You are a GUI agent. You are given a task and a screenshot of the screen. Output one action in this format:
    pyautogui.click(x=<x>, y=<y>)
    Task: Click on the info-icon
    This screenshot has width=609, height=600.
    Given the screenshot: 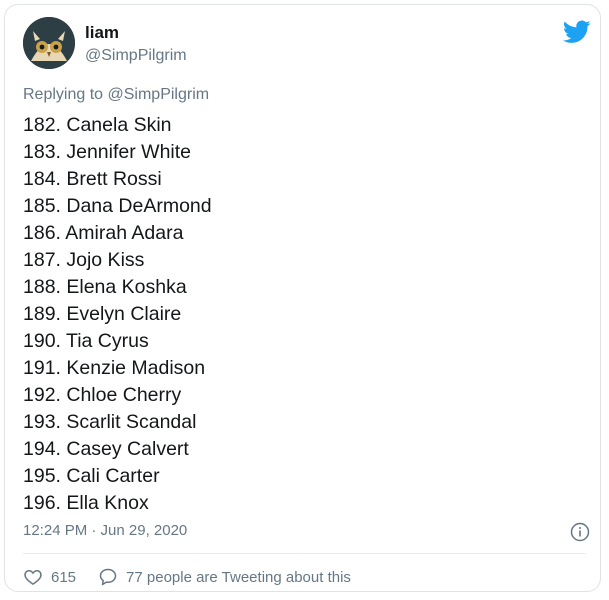 What is the action you would take?
    pyautogui.click(x=580, y=532)
    